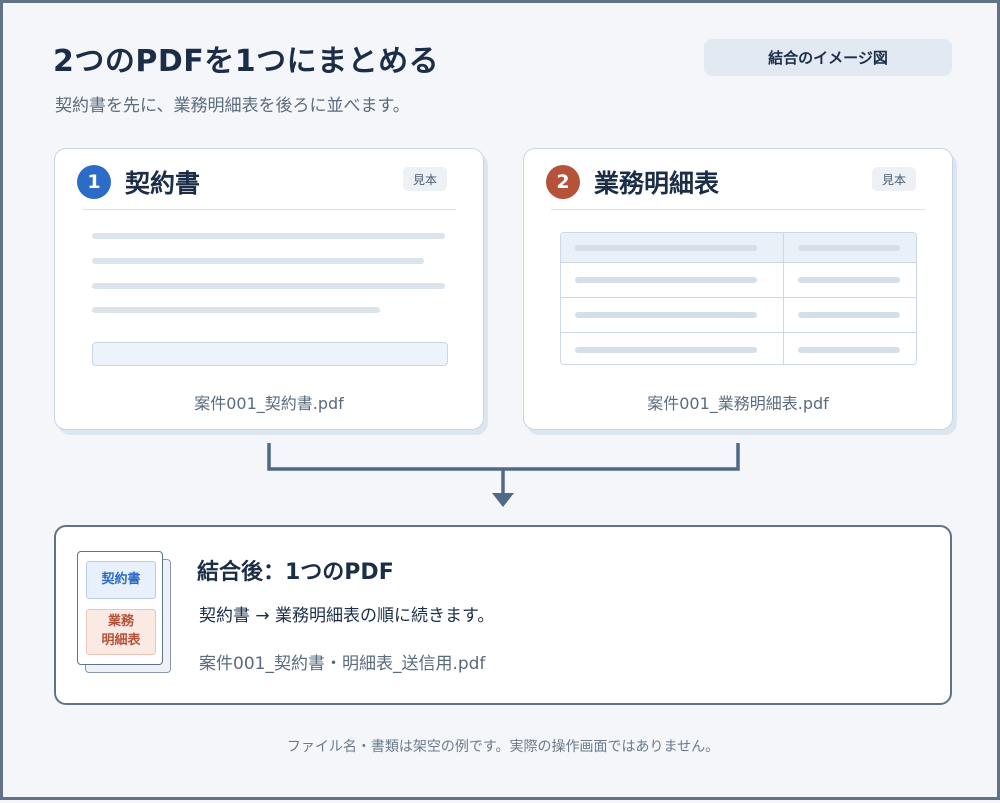 Image resolution: width=1000 pixels, height=803 pixels. What do you see at coordinates (120, 608) in the screenshot?
I see `pdf-stack-icon: 契約書 業務 明細表` at bounding box center [120, 608].